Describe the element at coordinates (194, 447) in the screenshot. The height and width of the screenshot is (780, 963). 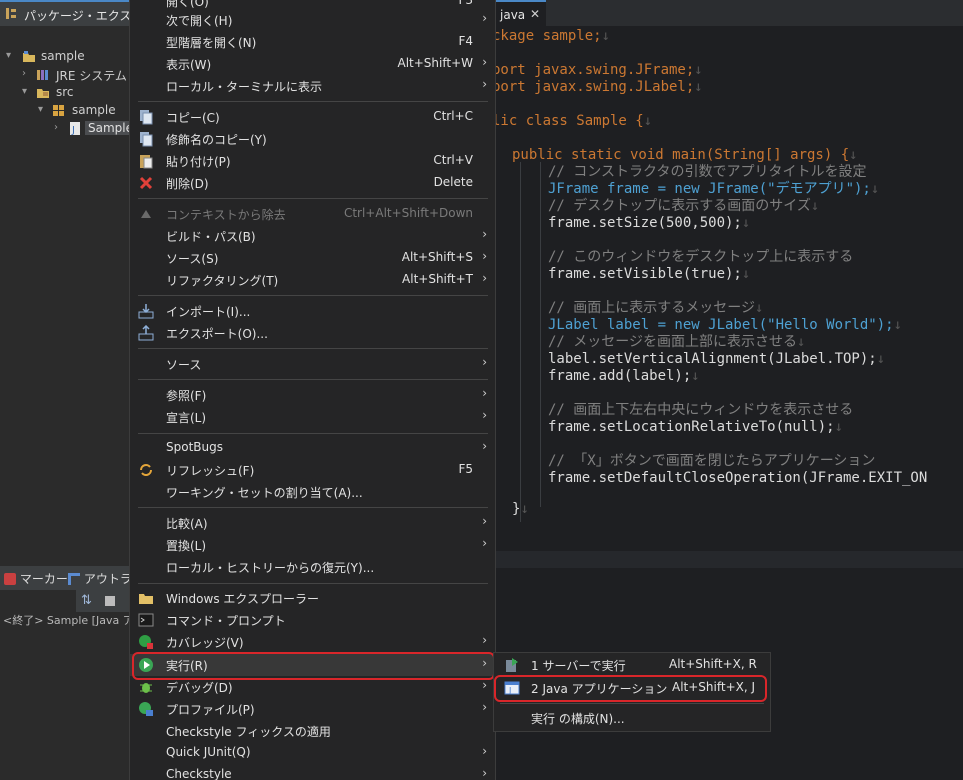
I see `menu-item-label: SpotBugs` at that location.